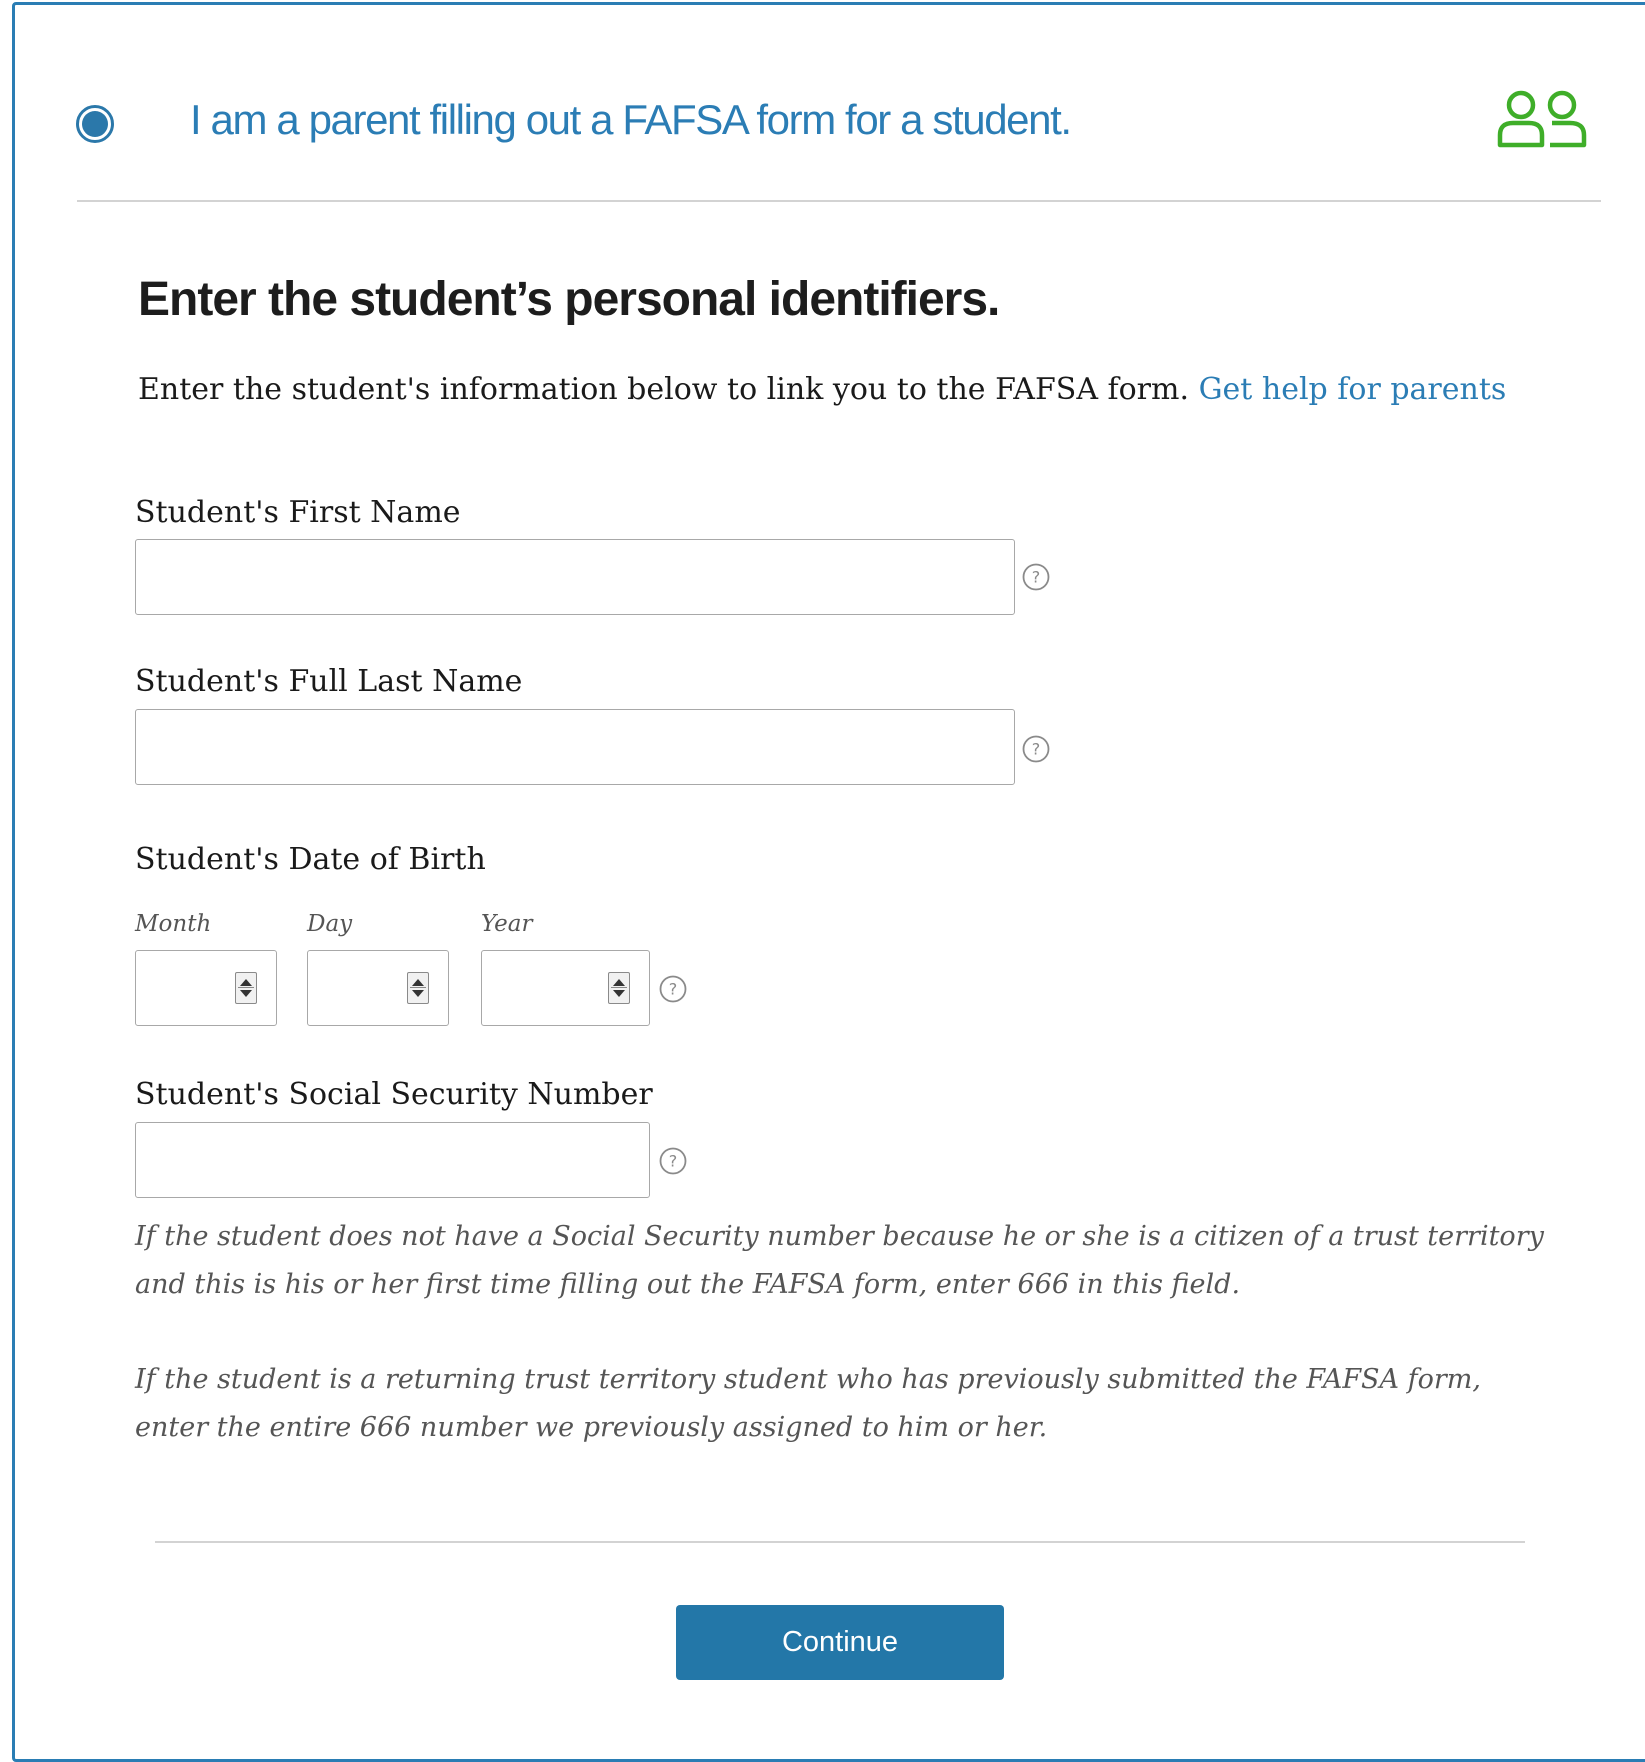  What do you see at coordinates (206, 988) in the screenshot?
I see `dob-month-input` at bounding box center [206, 988].